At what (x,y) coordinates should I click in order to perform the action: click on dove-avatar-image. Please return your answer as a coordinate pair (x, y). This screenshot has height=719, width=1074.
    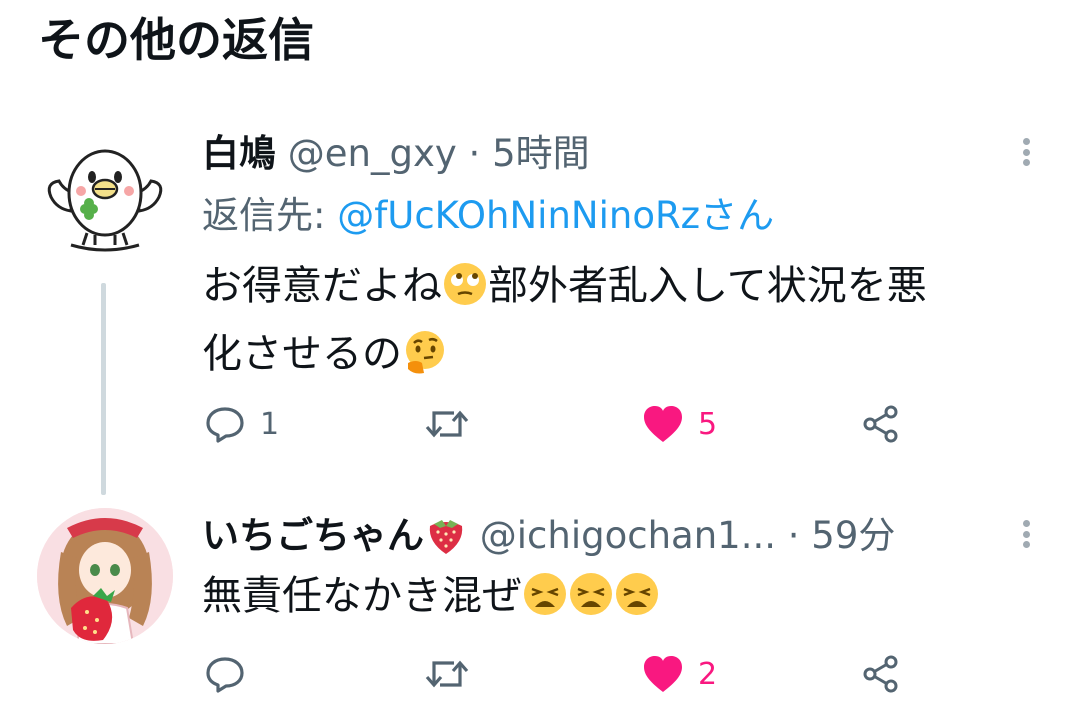
    Looking at the image, I should click on (105, 195).